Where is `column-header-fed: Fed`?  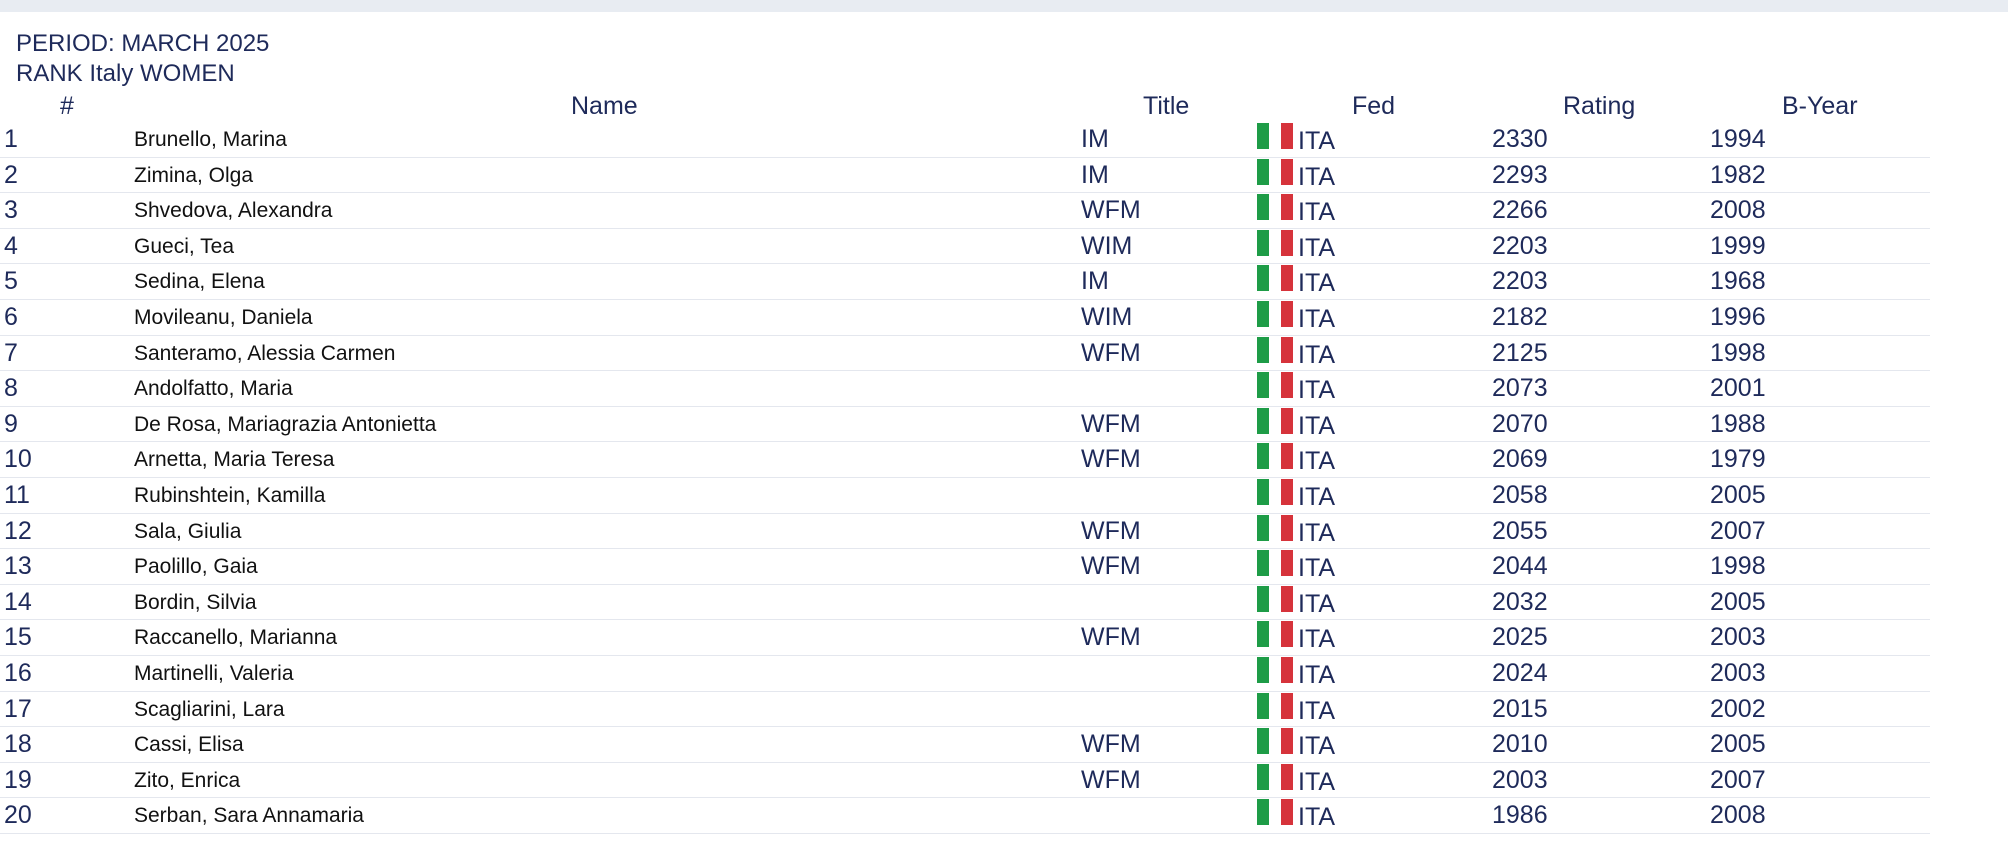
column-header-fed: Fed is located at coordinates (1373, 106).